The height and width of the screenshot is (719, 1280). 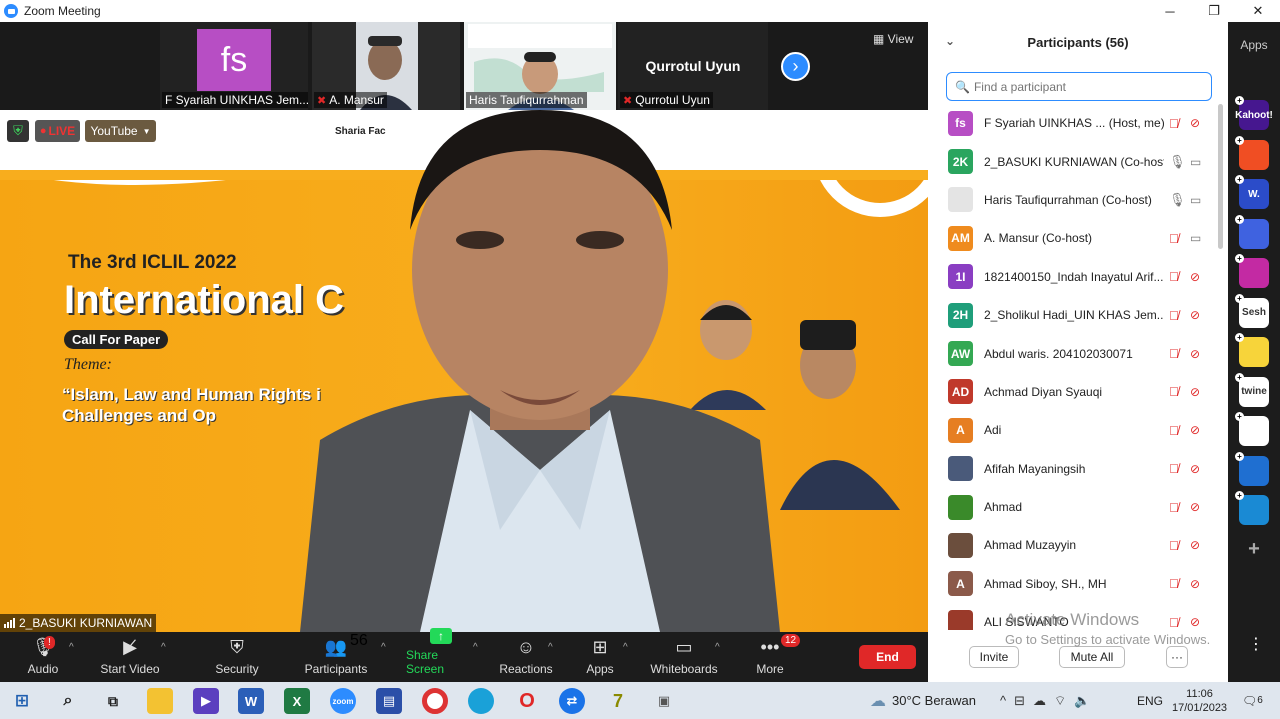 I want to click on thumb-haris: Haris Taufiqurrahman, so click(x=540, y=66).